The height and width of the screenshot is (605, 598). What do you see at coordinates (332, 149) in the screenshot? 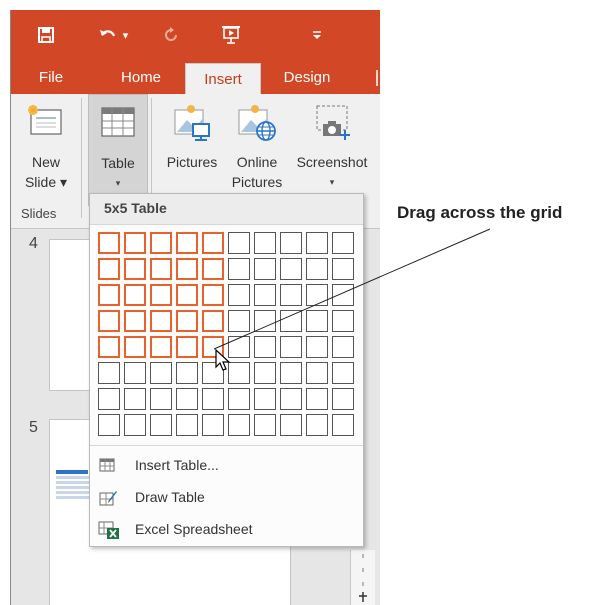
I see `screenshot-button: Screenshot ▾` at bounding box center [332, 149].